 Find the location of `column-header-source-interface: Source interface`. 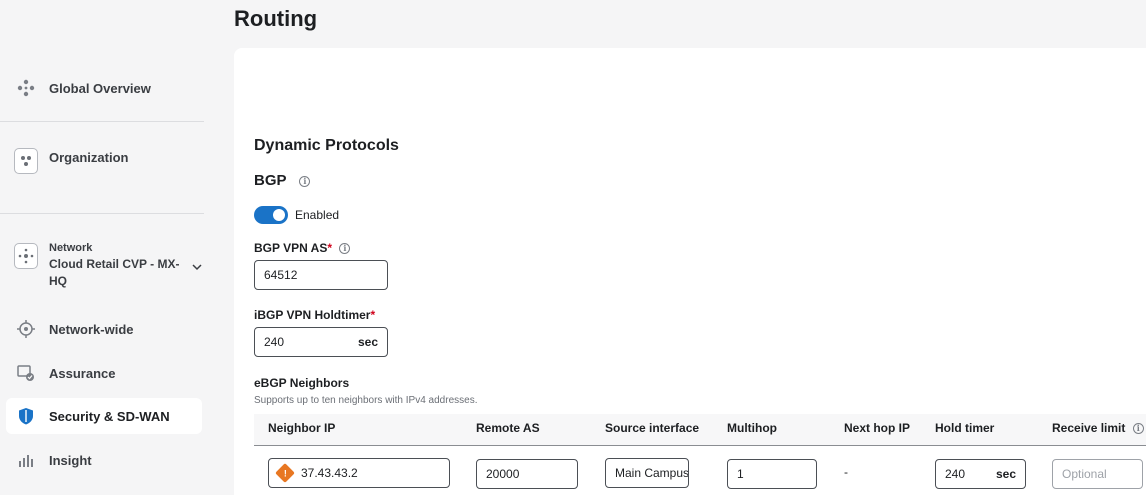

column-header-source-interface: Source interface is located at coordinates (652, 428).